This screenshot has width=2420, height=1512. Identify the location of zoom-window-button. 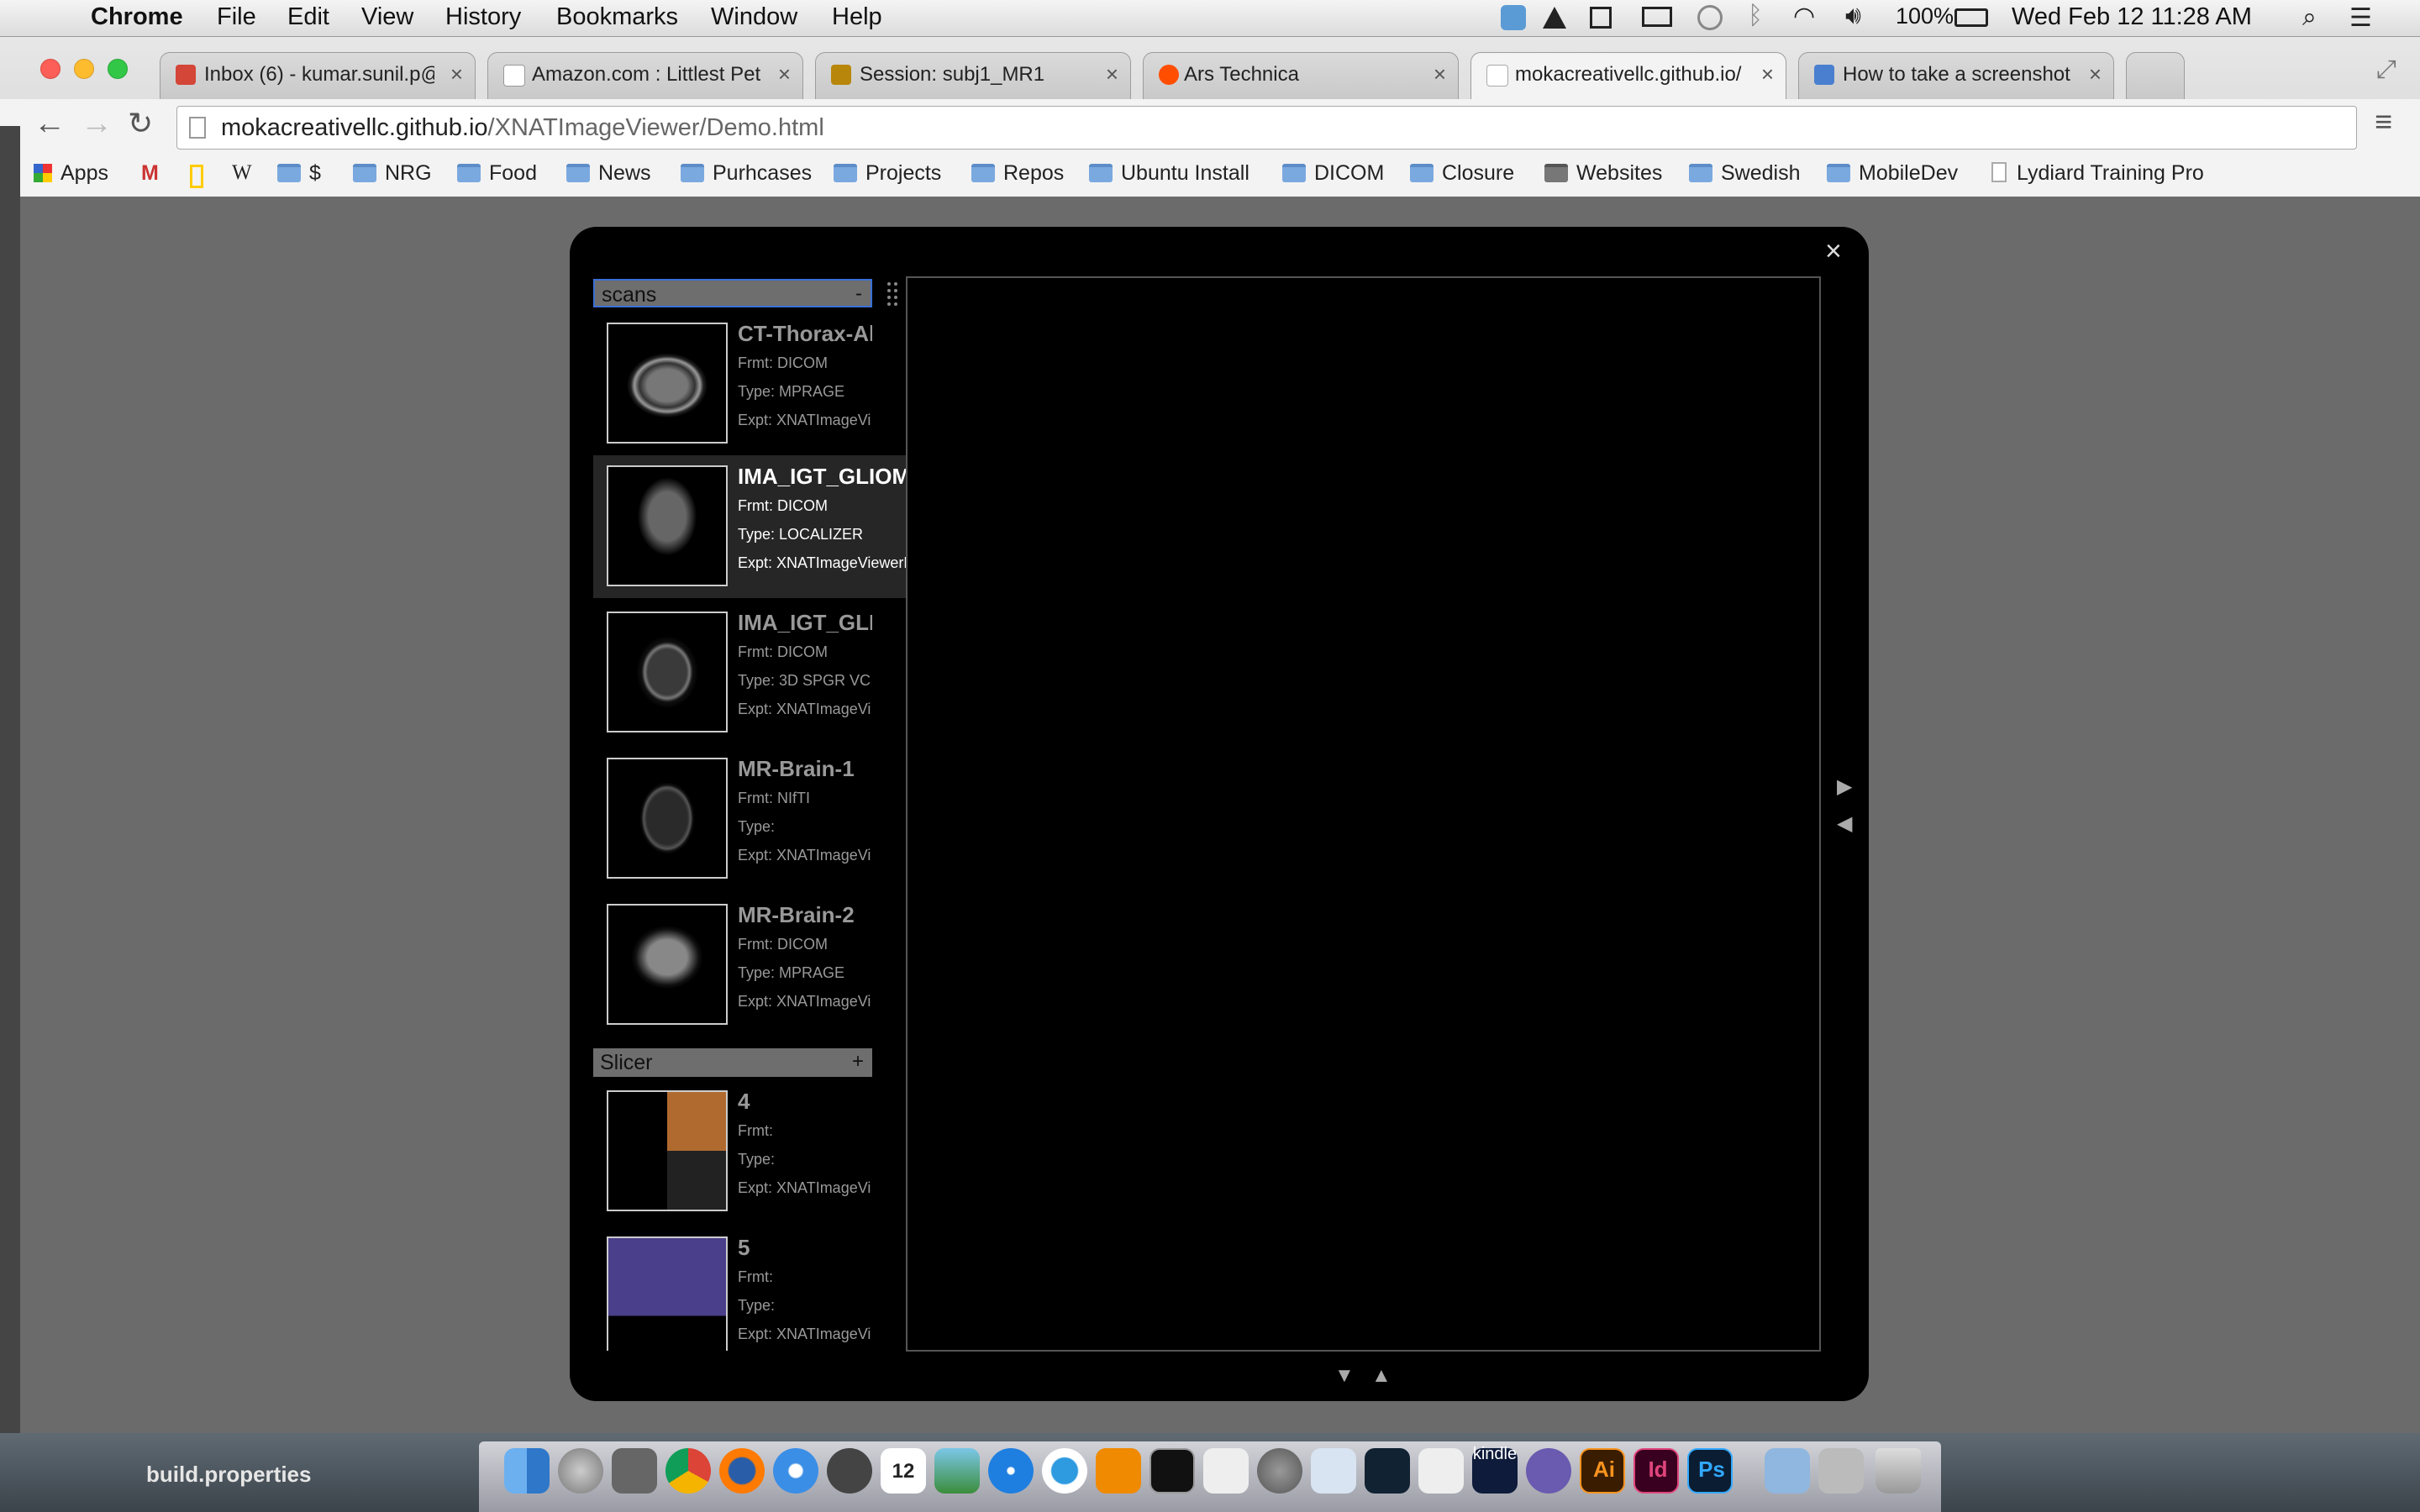
(118, 69).